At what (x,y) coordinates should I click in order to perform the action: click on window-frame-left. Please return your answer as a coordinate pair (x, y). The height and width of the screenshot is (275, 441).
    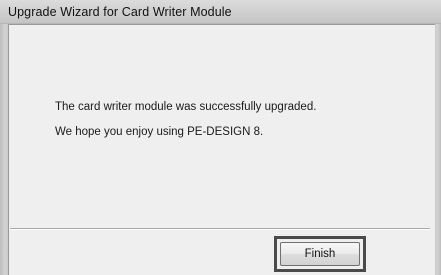
    Looking at the image, I should click on (4, 149).